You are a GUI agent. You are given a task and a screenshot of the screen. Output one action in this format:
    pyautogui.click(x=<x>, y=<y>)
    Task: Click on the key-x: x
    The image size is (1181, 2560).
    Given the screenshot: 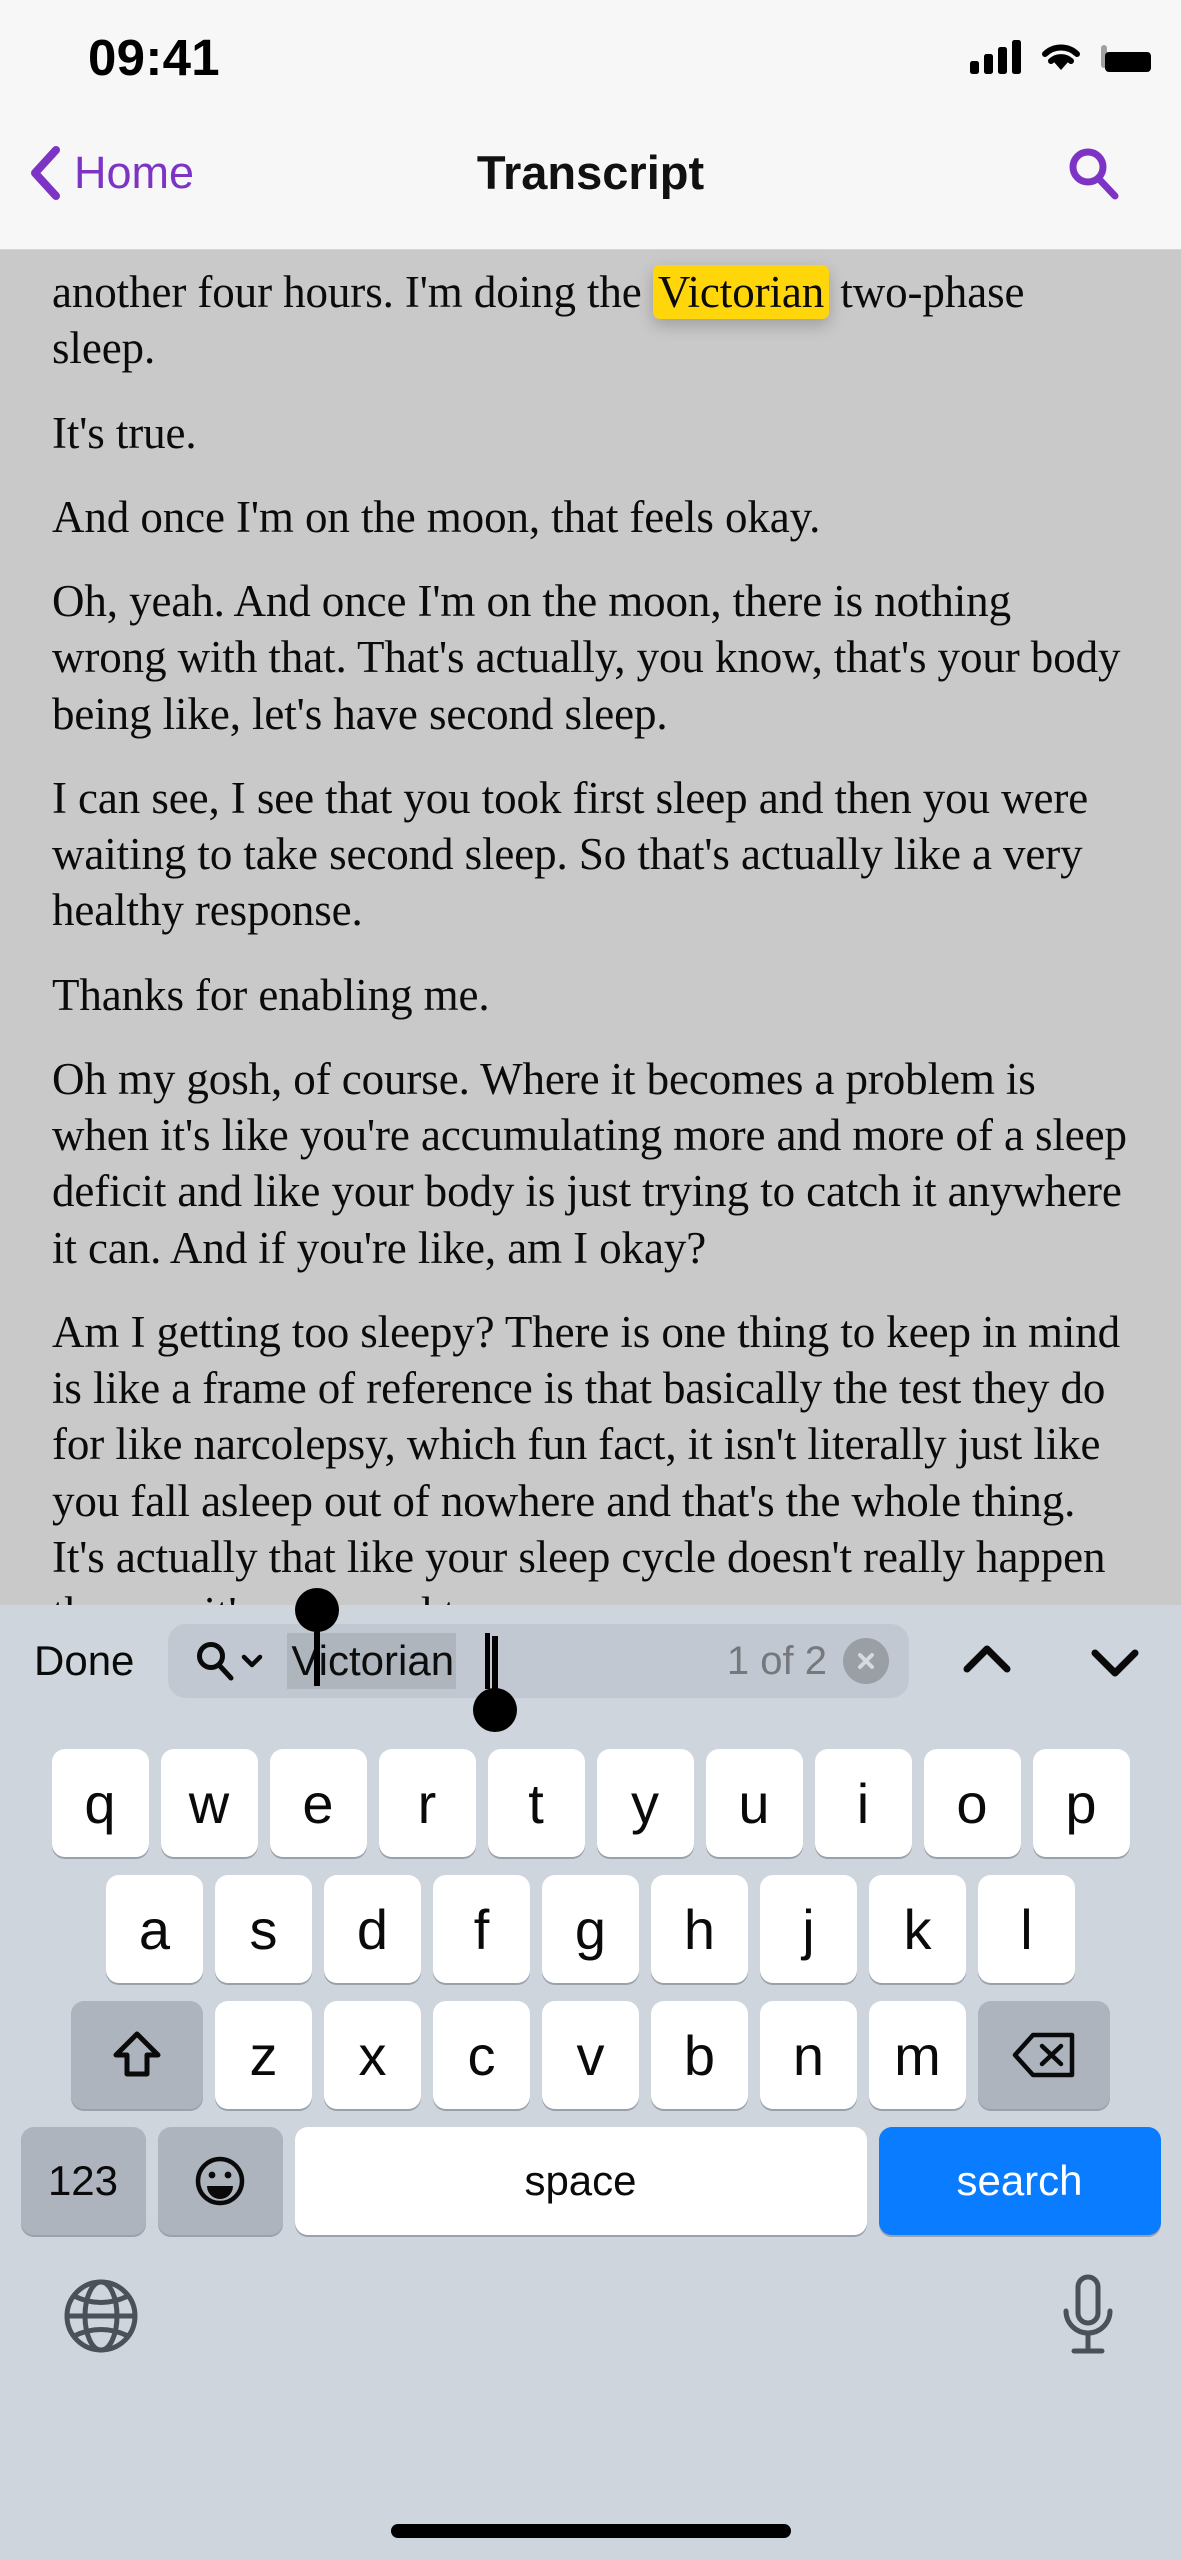 What is the action you would take?
    pyautogui.click(x=372, y=2055)
    